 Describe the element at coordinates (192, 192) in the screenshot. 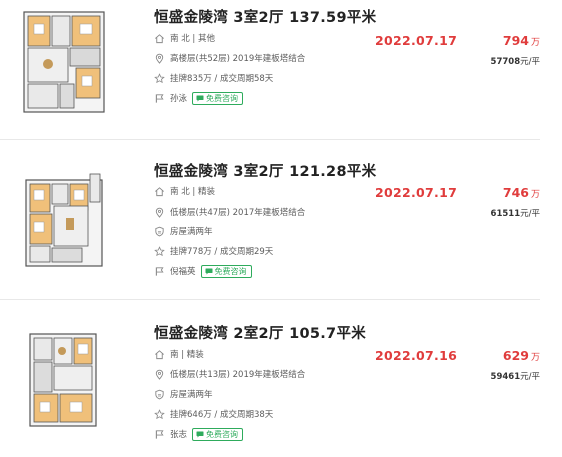

I see `orientation-text: 南 北 | 精装` at that location.